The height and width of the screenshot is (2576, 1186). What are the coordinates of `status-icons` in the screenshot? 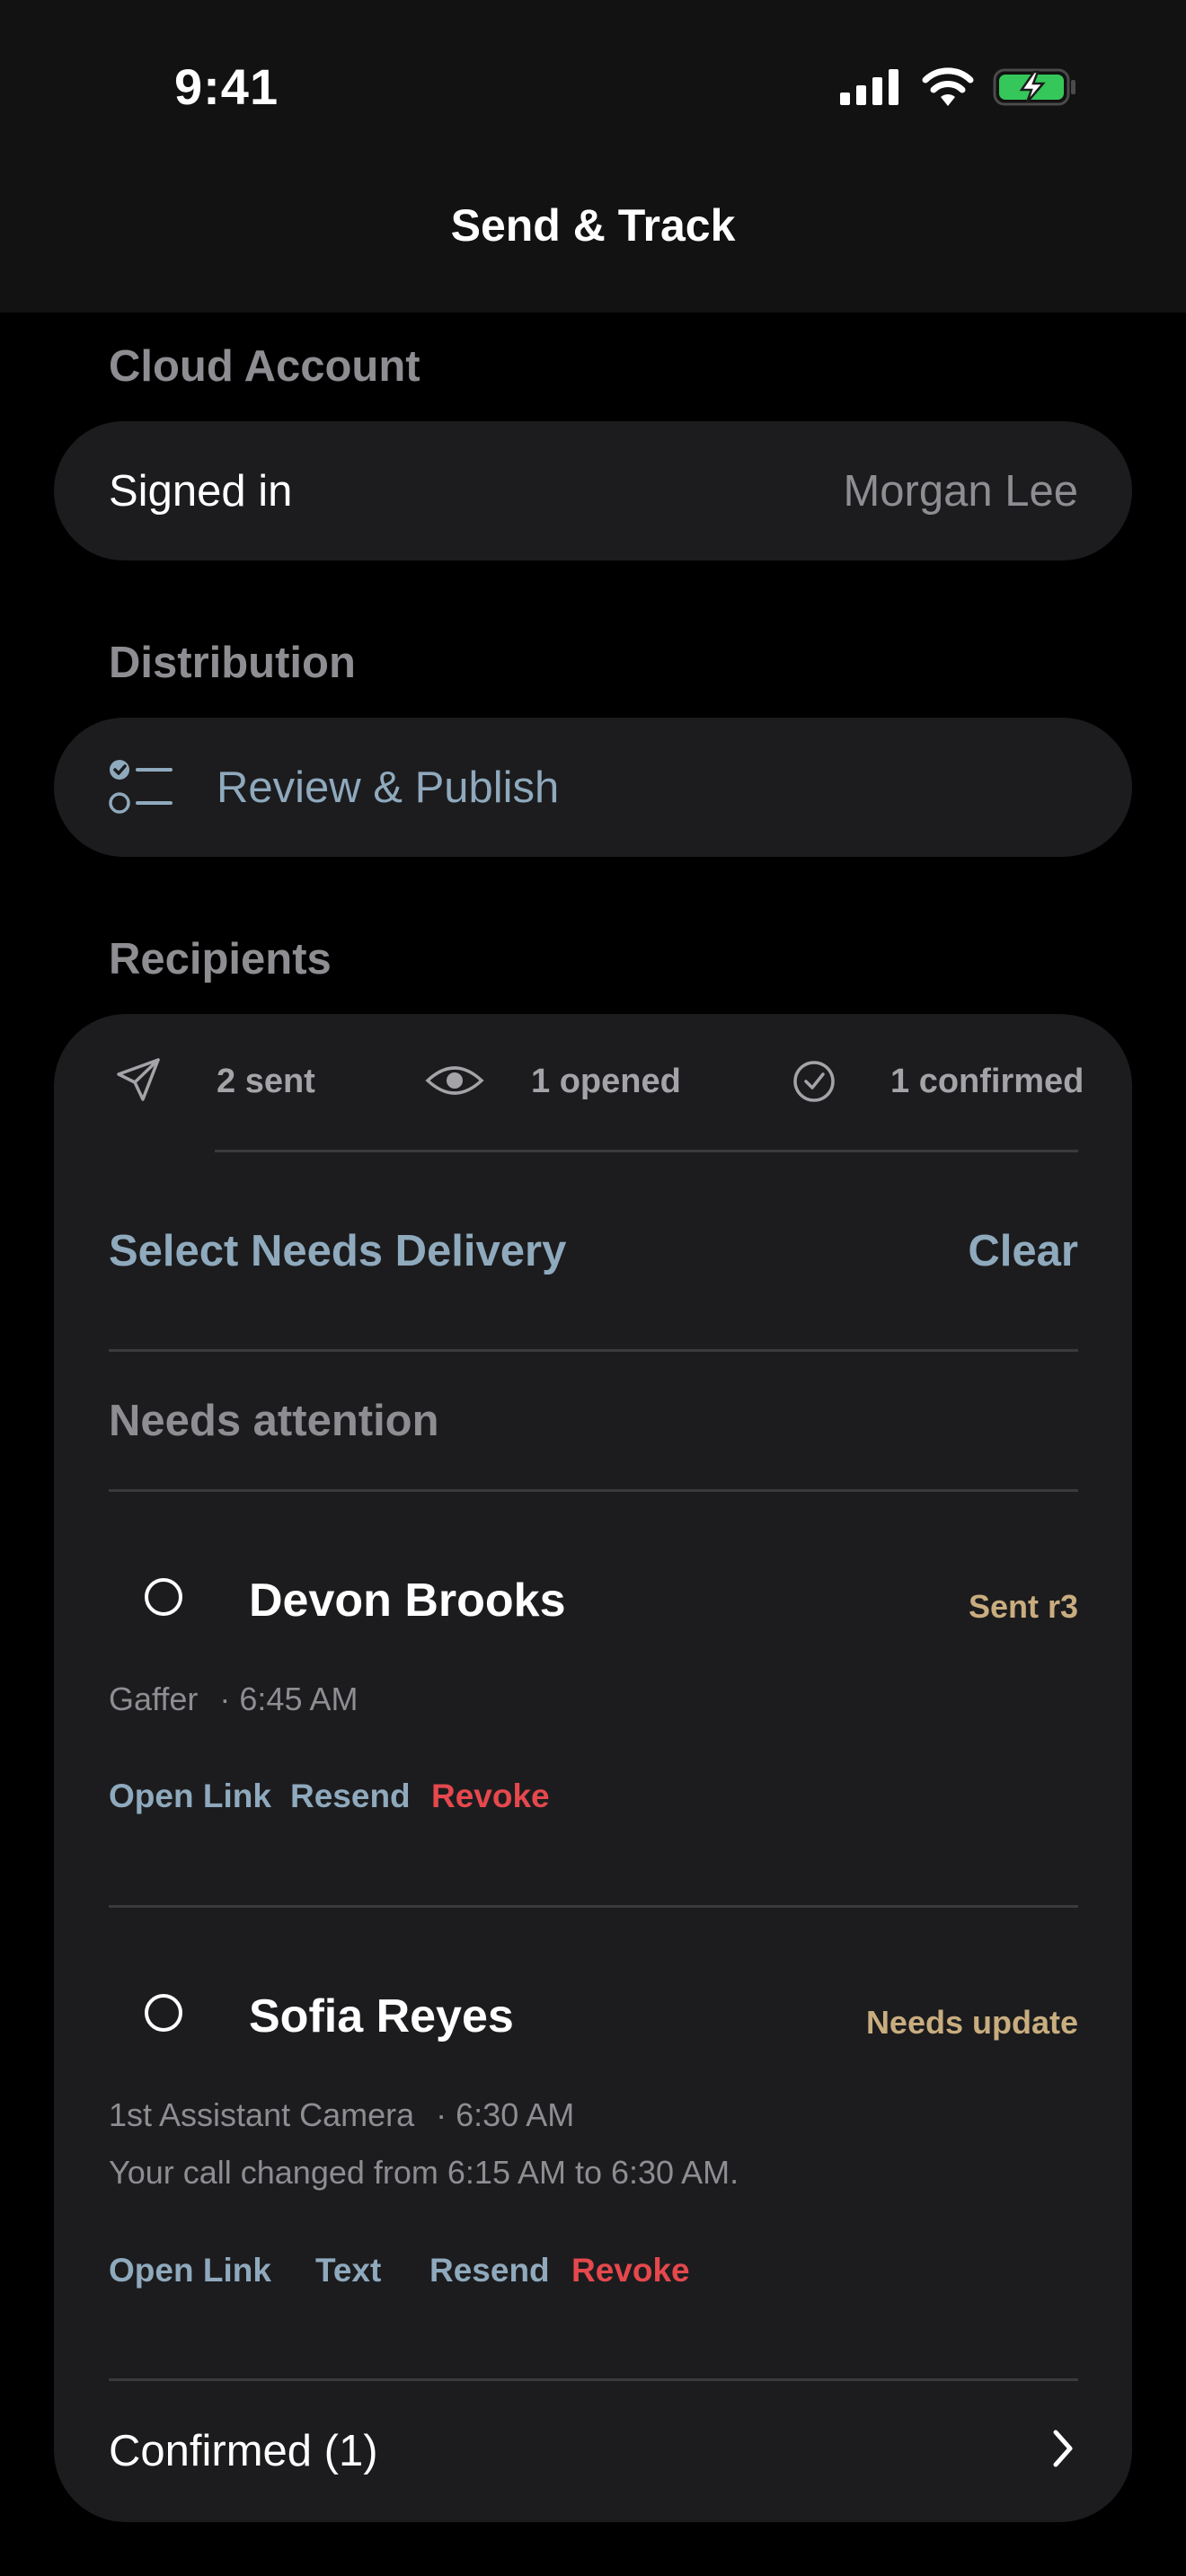 It's located at (958, 87).